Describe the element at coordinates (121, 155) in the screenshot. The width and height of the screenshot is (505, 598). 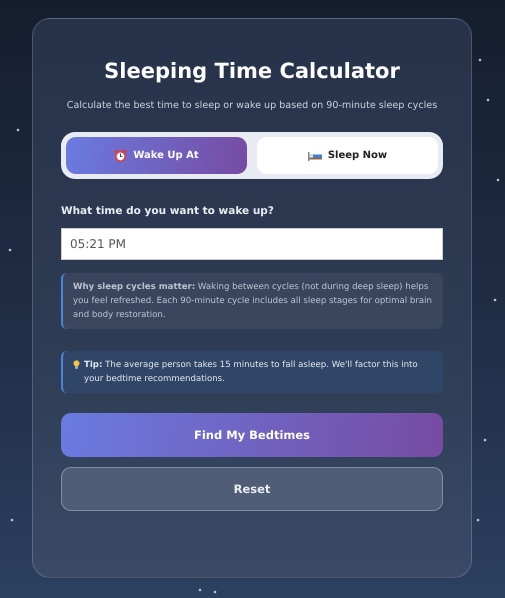
I see `alarm-clock-icon` at that location.